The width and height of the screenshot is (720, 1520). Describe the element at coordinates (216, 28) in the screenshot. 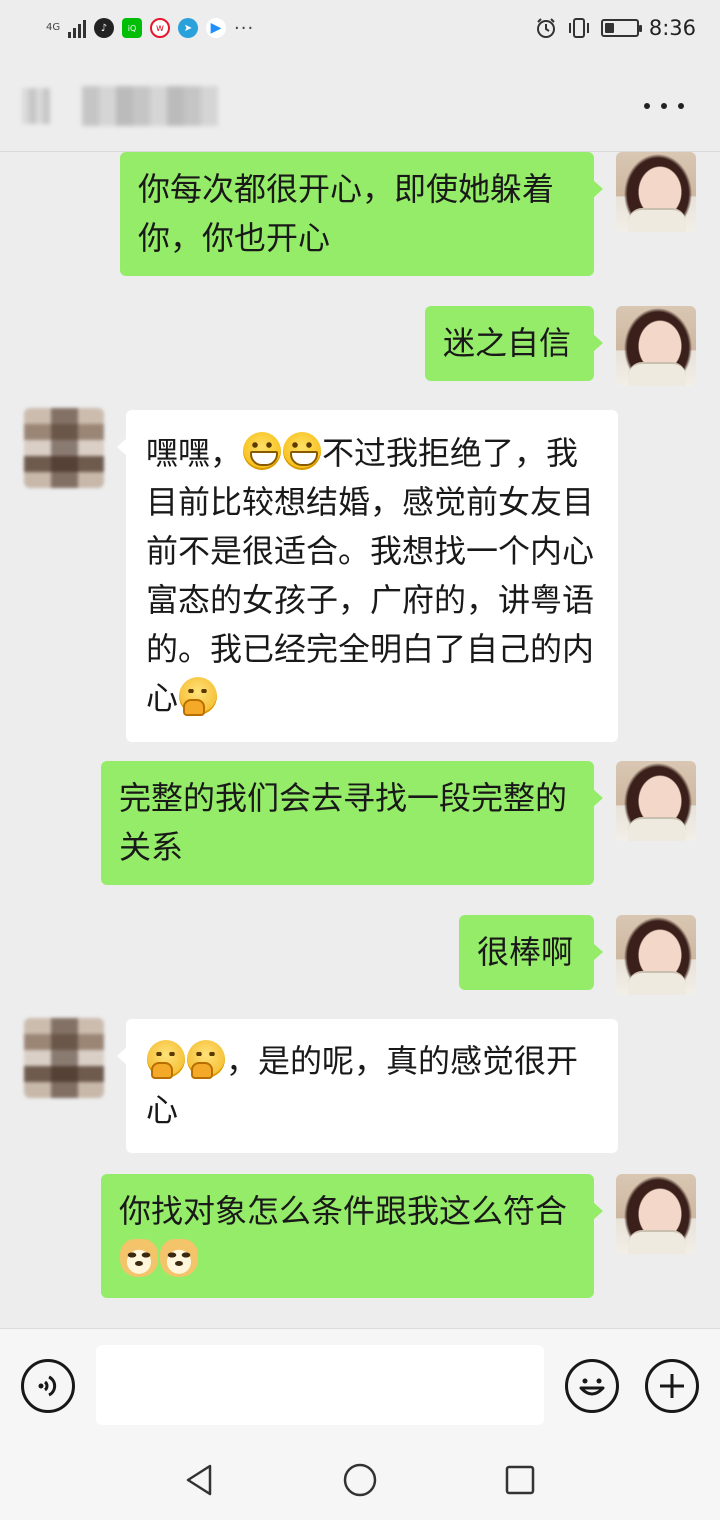

I see `youku-icon: ▶` at that location.